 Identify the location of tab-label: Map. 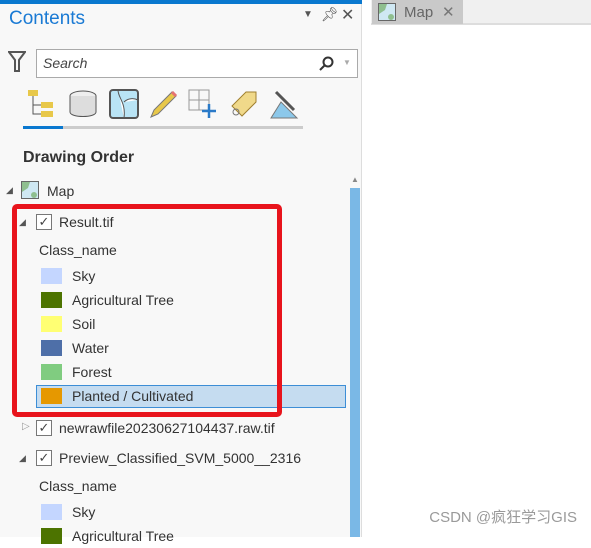
(419, 12).